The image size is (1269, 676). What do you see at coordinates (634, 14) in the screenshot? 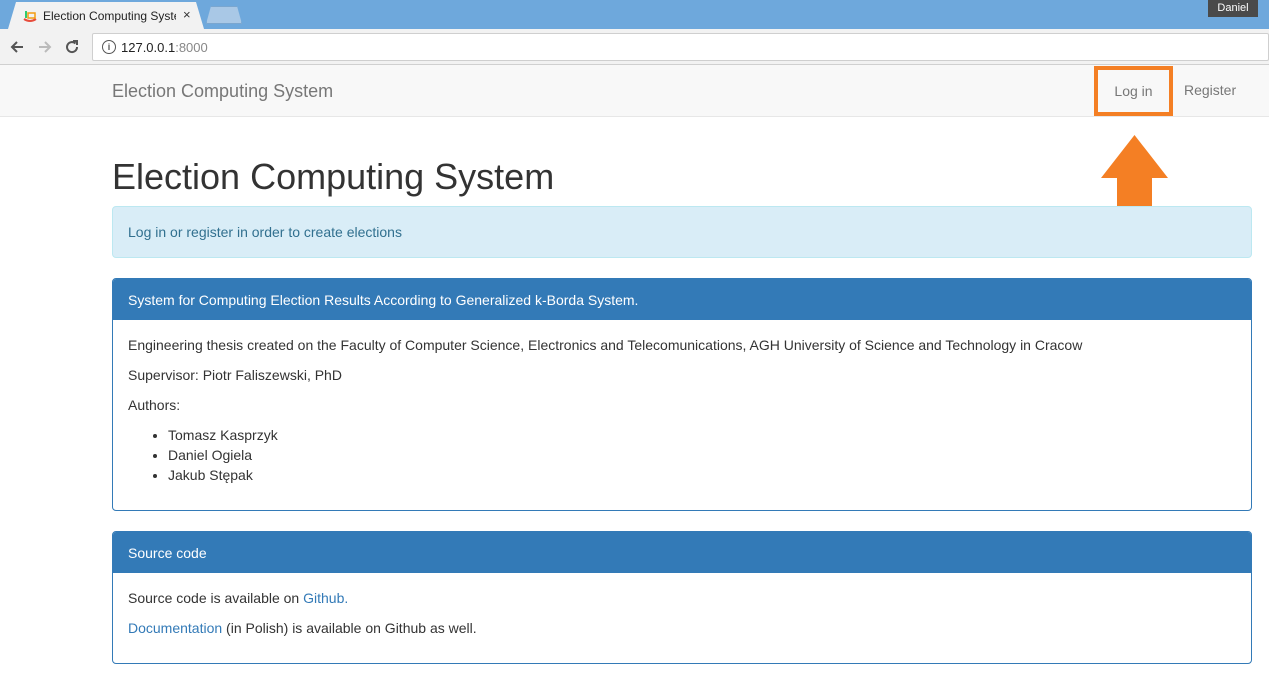
I see `browser-titlebar: Election Computing System × Daniel` at bounding box center [634, 14].